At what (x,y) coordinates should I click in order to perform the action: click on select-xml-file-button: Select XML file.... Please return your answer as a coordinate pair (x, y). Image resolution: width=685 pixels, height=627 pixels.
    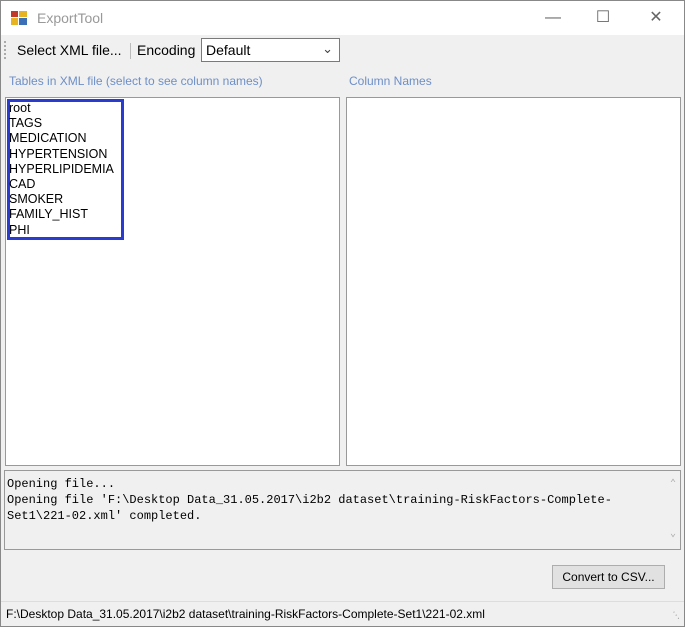
    Looking at the image, I should click on (69, 50).